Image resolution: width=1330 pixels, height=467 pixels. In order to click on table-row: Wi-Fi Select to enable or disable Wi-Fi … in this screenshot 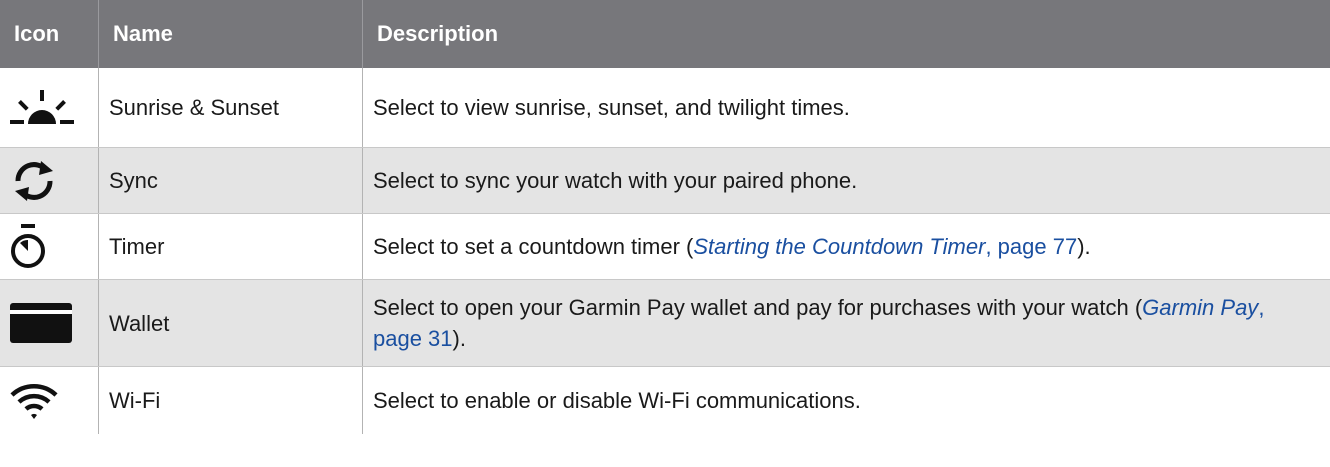, I will do `click(665, 400)`.